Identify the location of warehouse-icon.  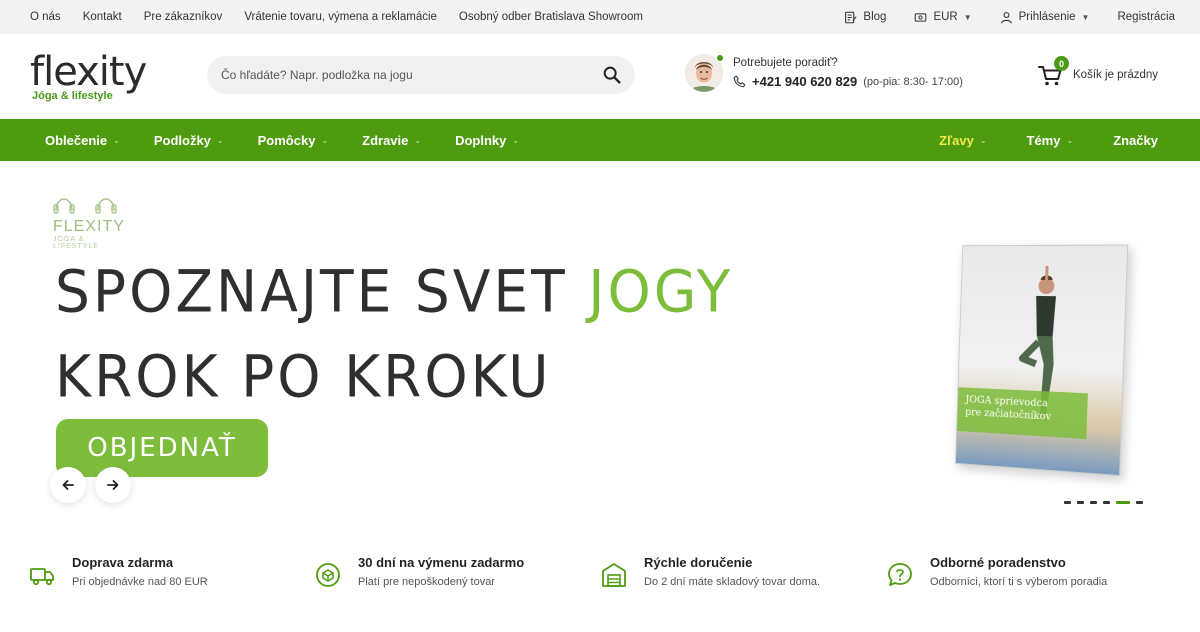
(614, 575).